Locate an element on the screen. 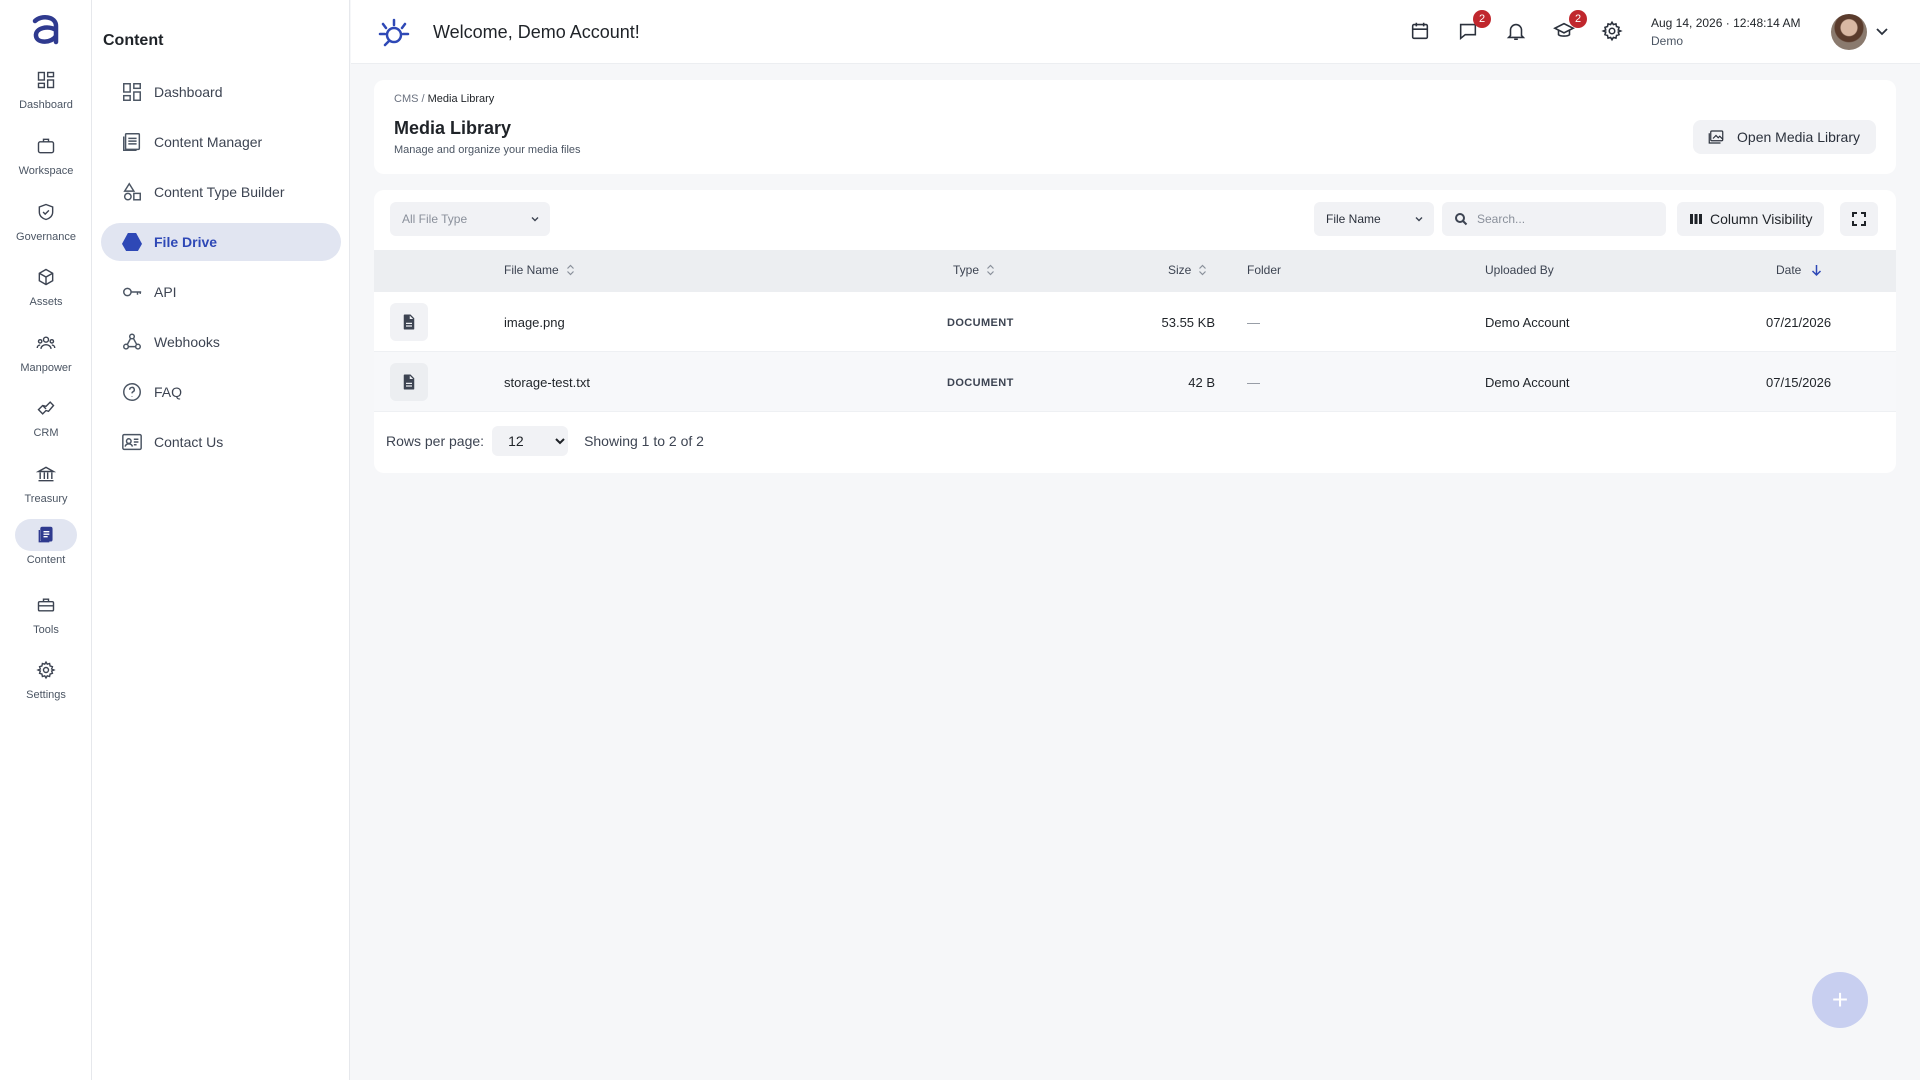 This screenshot has height=1080, width=1920. app-logo is located at coordinates (46, 30).